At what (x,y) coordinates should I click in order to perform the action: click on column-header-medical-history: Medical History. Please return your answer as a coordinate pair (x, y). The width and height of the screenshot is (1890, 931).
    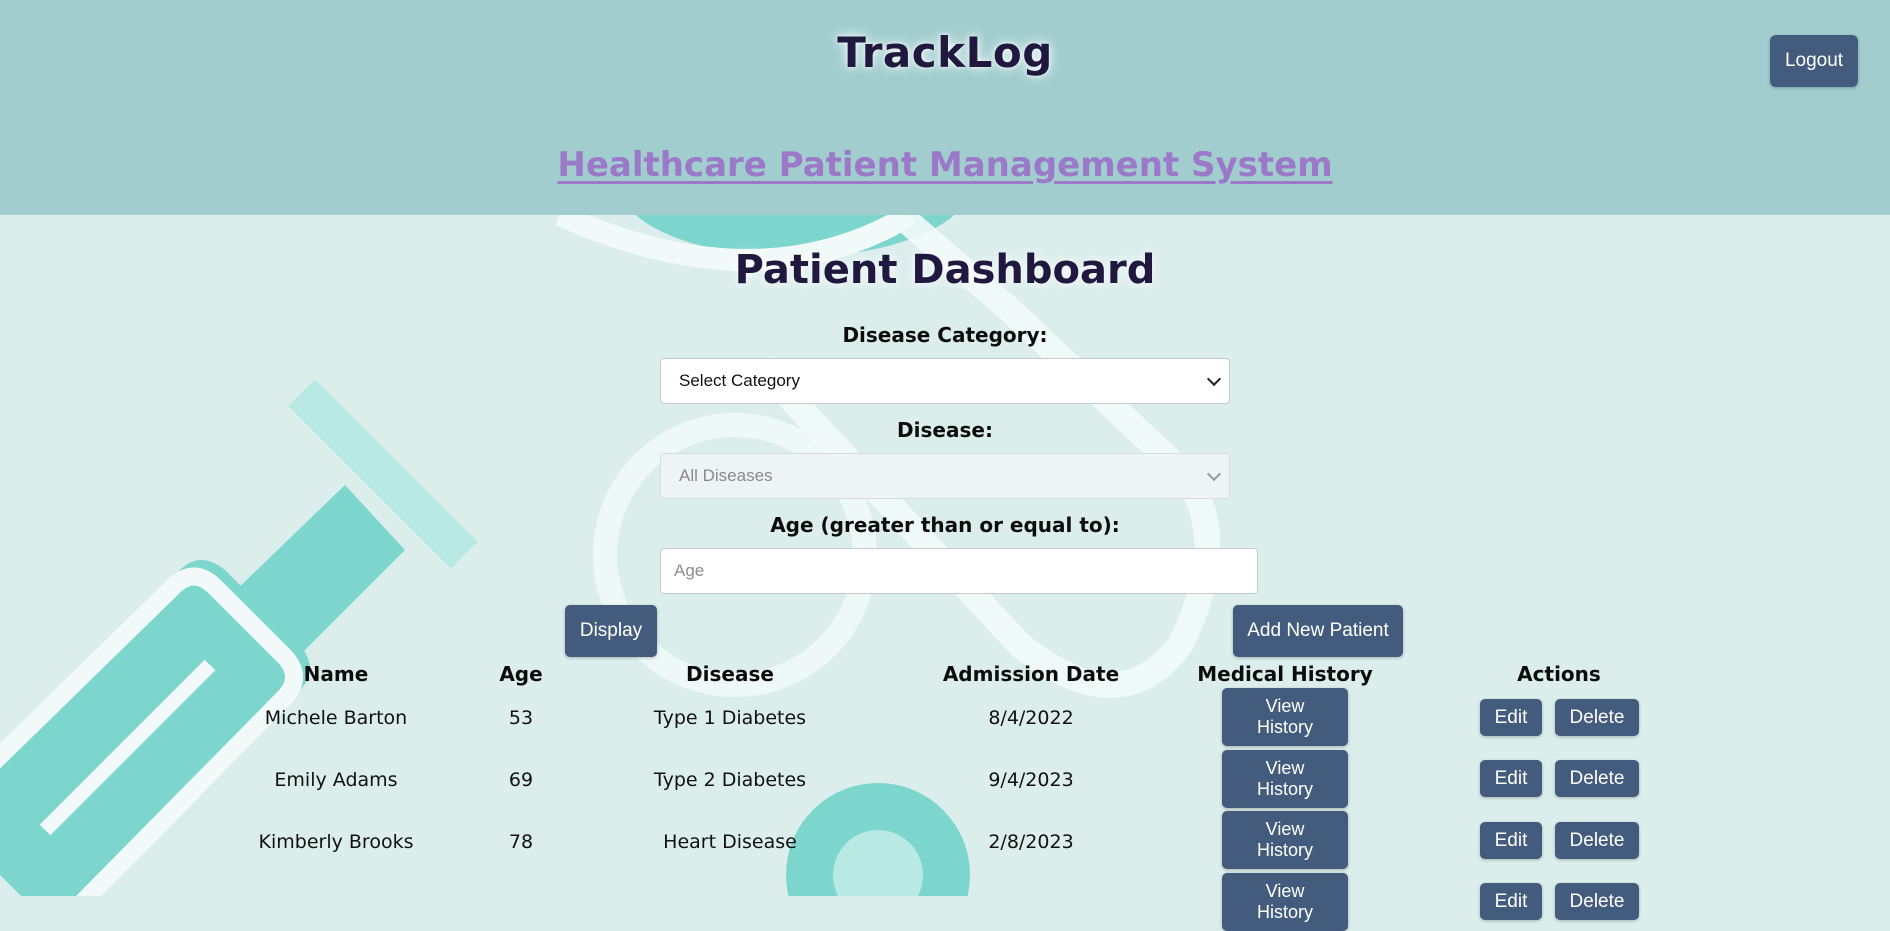
    Looking at the image, I should click on (1285, 674).